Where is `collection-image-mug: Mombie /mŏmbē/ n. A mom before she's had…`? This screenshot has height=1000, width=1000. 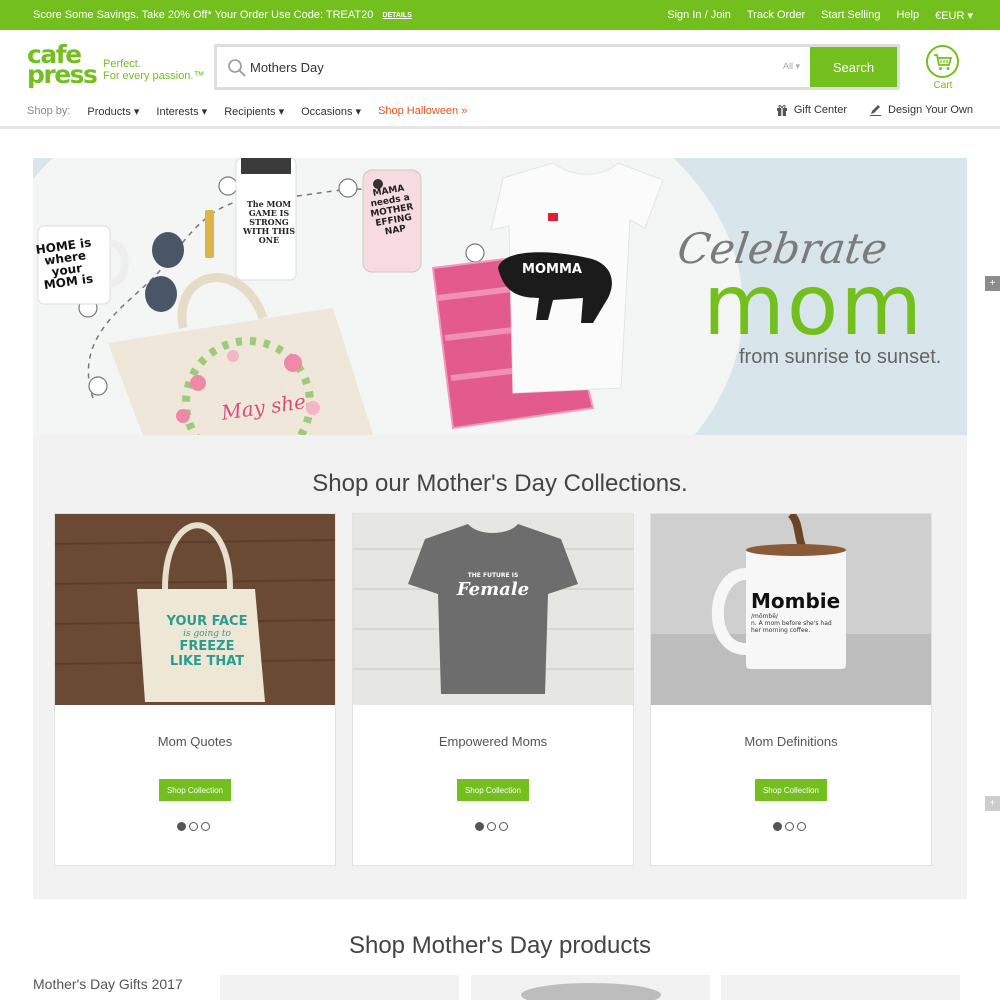 collection-image-mug: Mombie /mŏmbē/ n. A mom before she's had… is located at coordinates (791, 609).